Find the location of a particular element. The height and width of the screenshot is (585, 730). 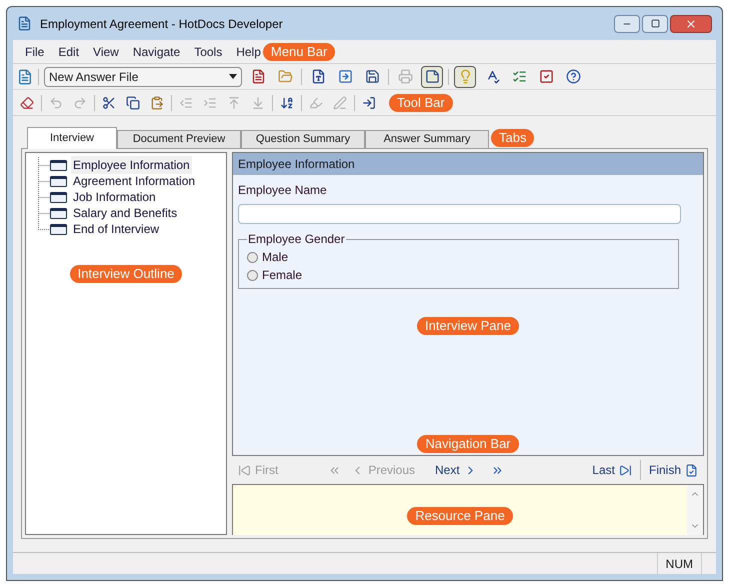

outdent-icon is located at coordinates (186, 103).